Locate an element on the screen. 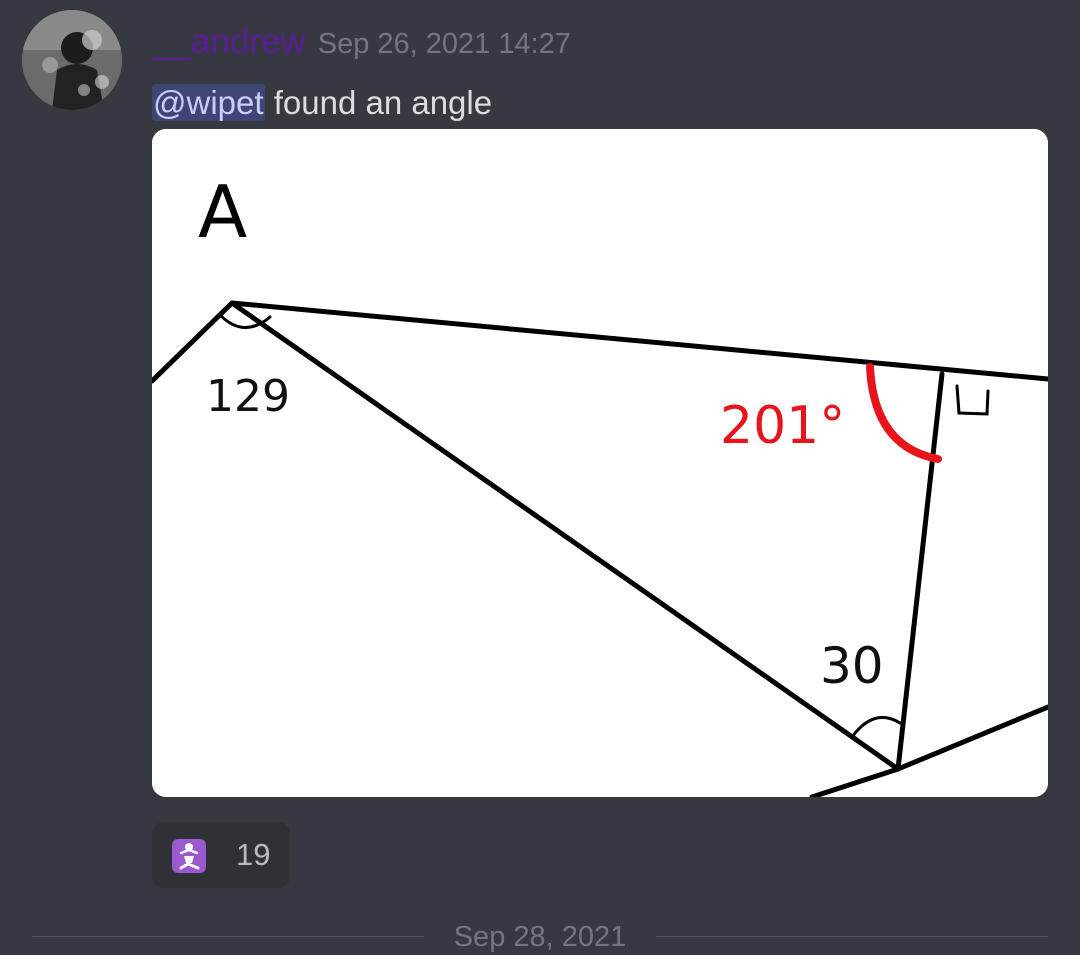 The height and width of the screenshot is (955, 1080). message-content: @wipet found an angle is located at coordinates (322, 103).